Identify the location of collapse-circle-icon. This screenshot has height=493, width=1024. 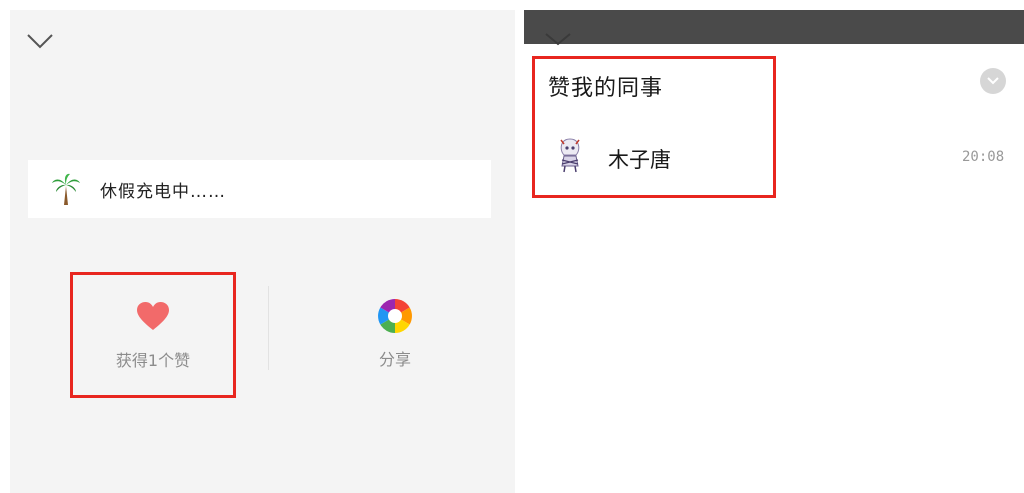
(993, 81).